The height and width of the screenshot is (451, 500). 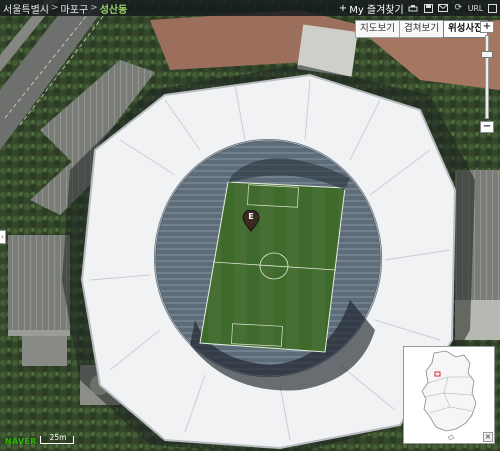 I want to click on side-panel-toggle: ‹, so click(x=3, y=237).